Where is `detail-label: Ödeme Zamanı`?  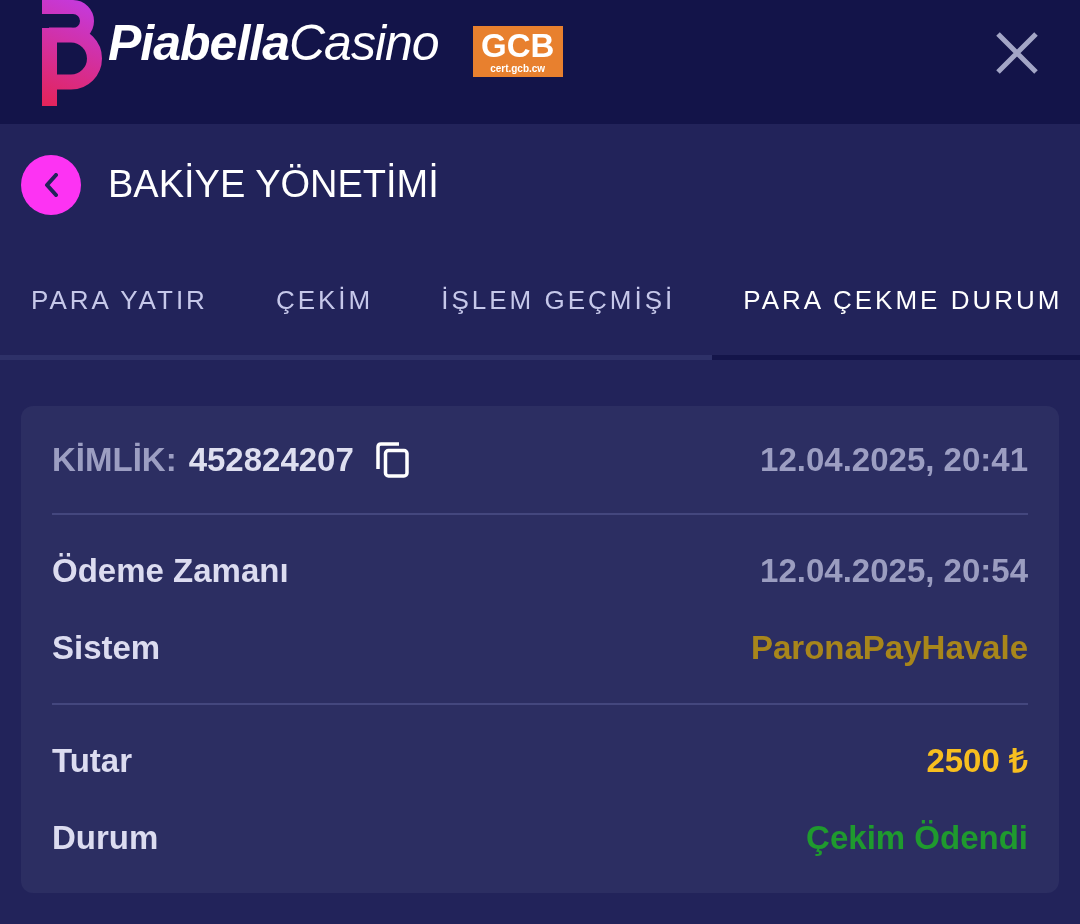
detail-label: Ödeme Zamanı is located at coordinates (170, 570).